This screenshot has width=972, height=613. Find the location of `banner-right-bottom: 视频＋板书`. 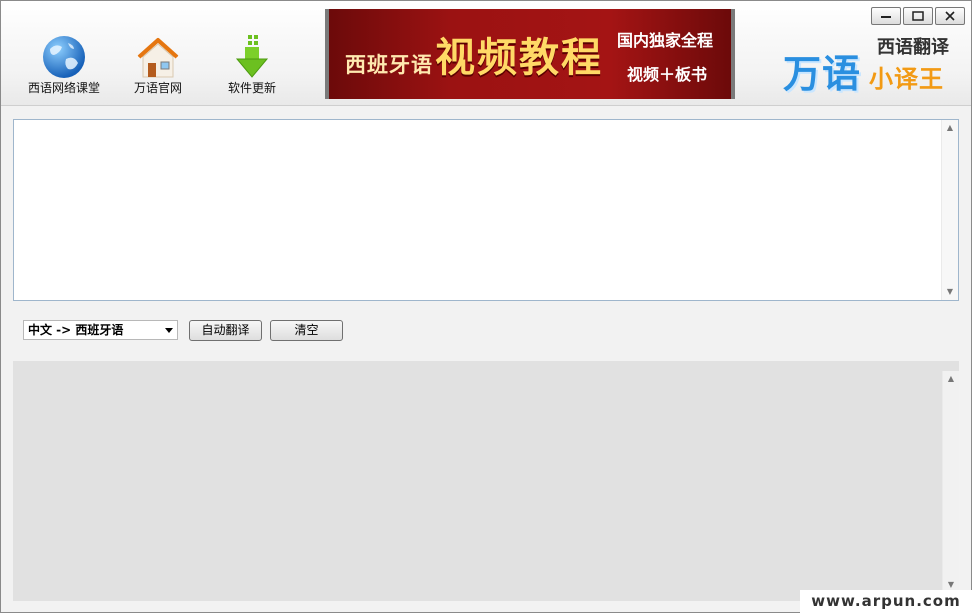

banner-right-bottom: 视频＋板书 is located at coordinates (667, 74).